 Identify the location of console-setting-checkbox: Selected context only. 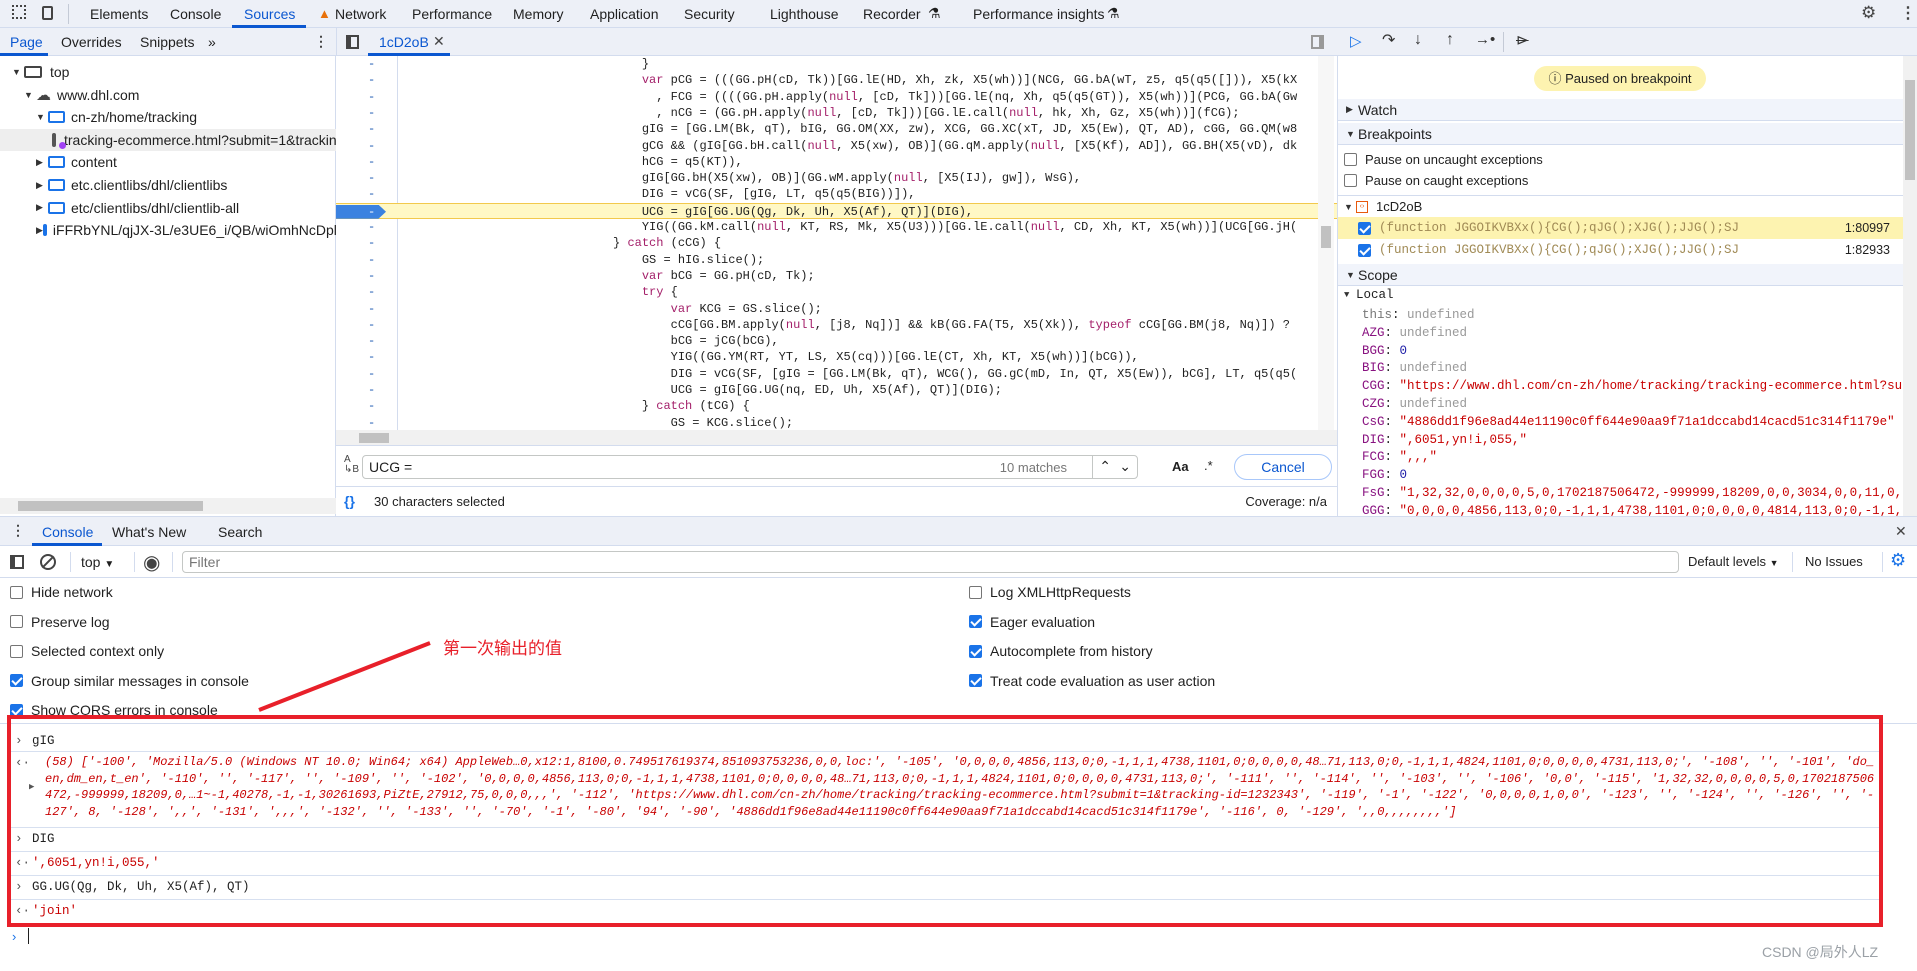
(87, 651).